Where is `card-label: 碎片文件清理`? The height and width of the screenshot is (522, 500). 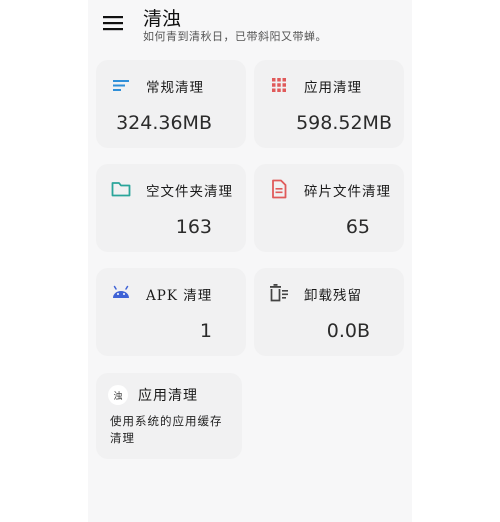
card-label: 碎片文件清理 is located at coordinates (347, 192).